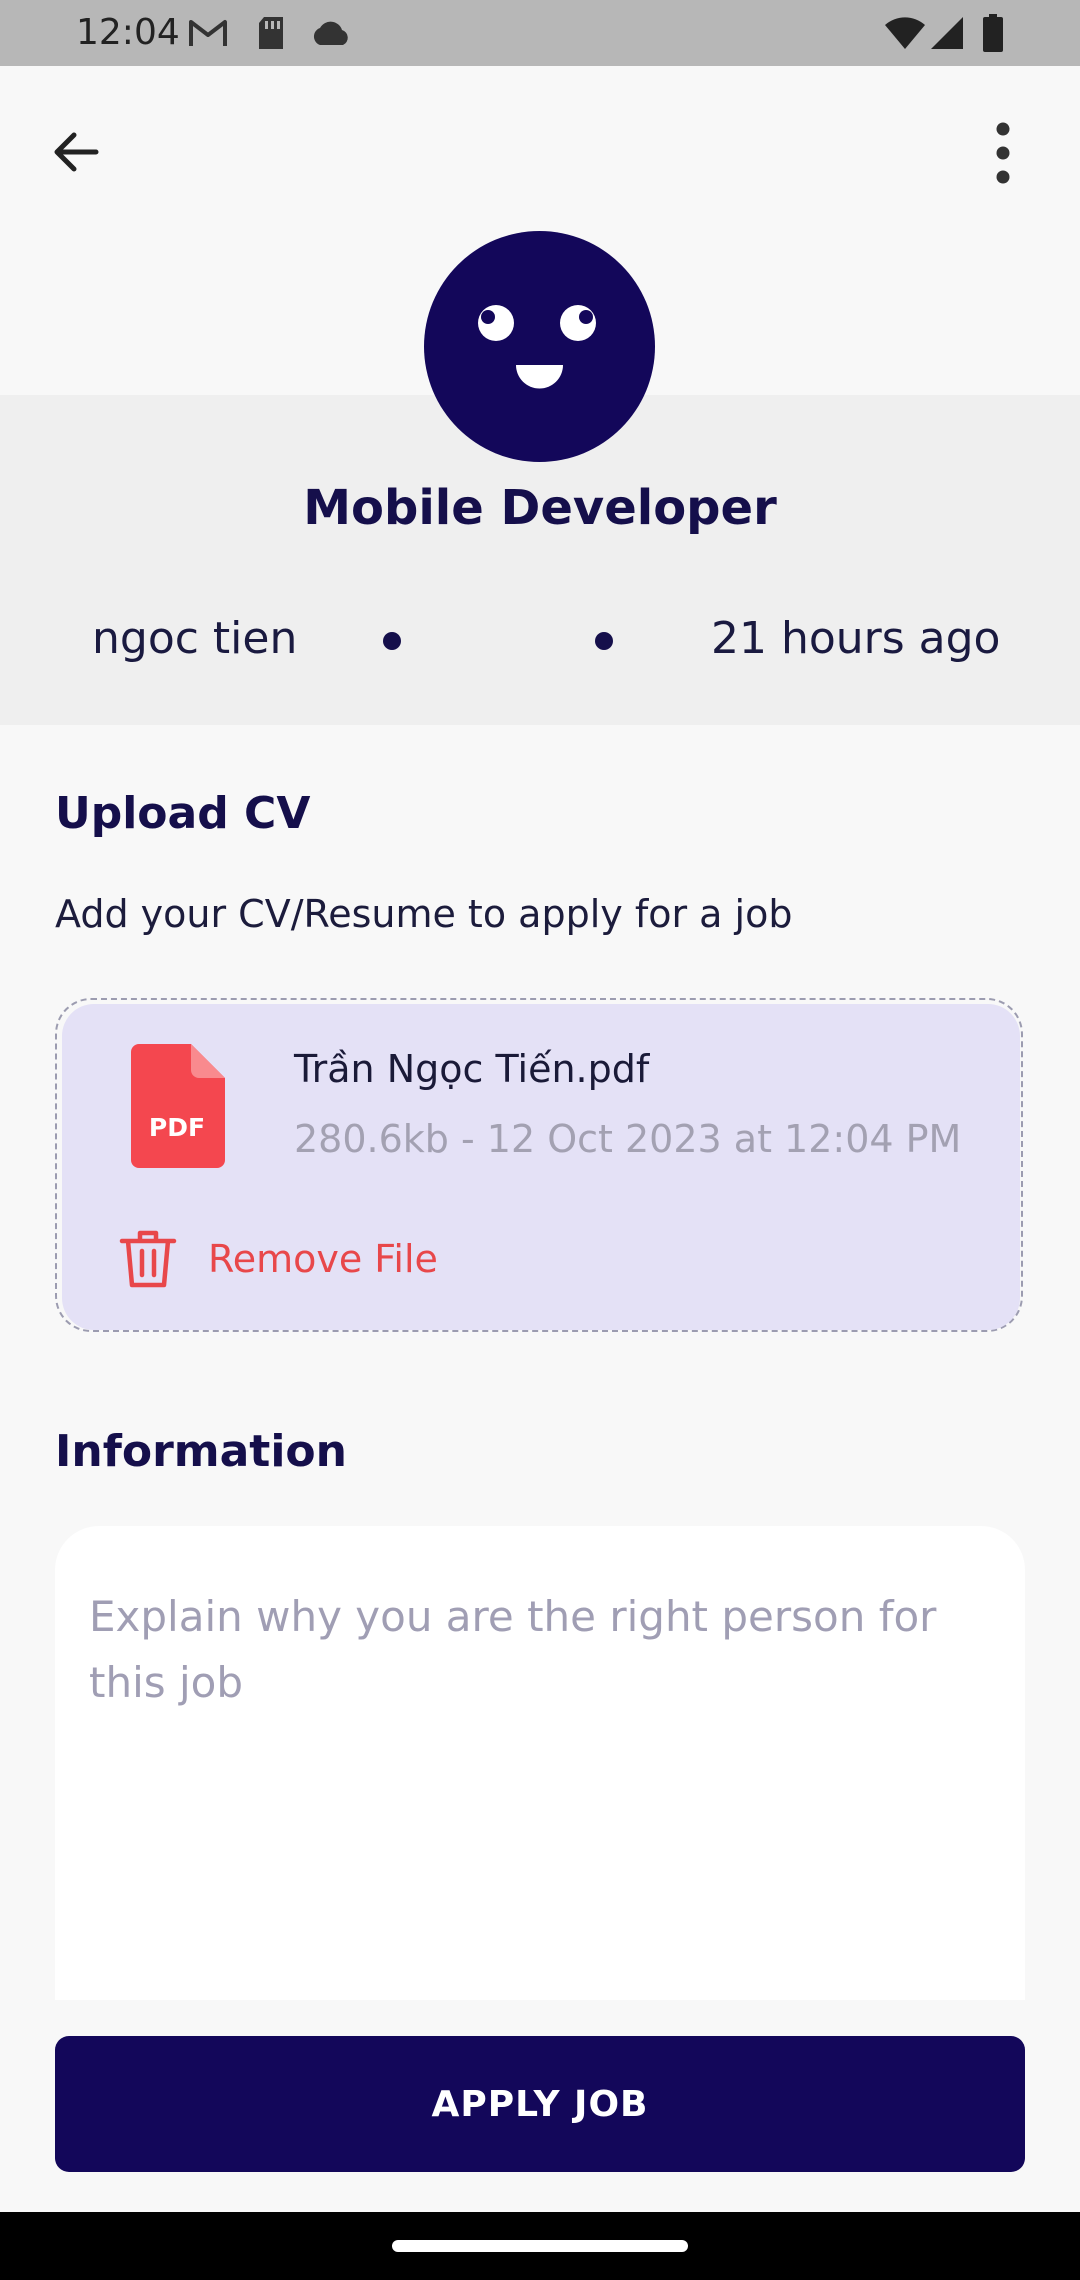 The image size is (1080, 2280). What do you see at coordinates (424, 914) in the screenshot?
I see `upload-cv-subtitle: Add your CV/Resume to apply for a job` at bounding box center [424, 914].